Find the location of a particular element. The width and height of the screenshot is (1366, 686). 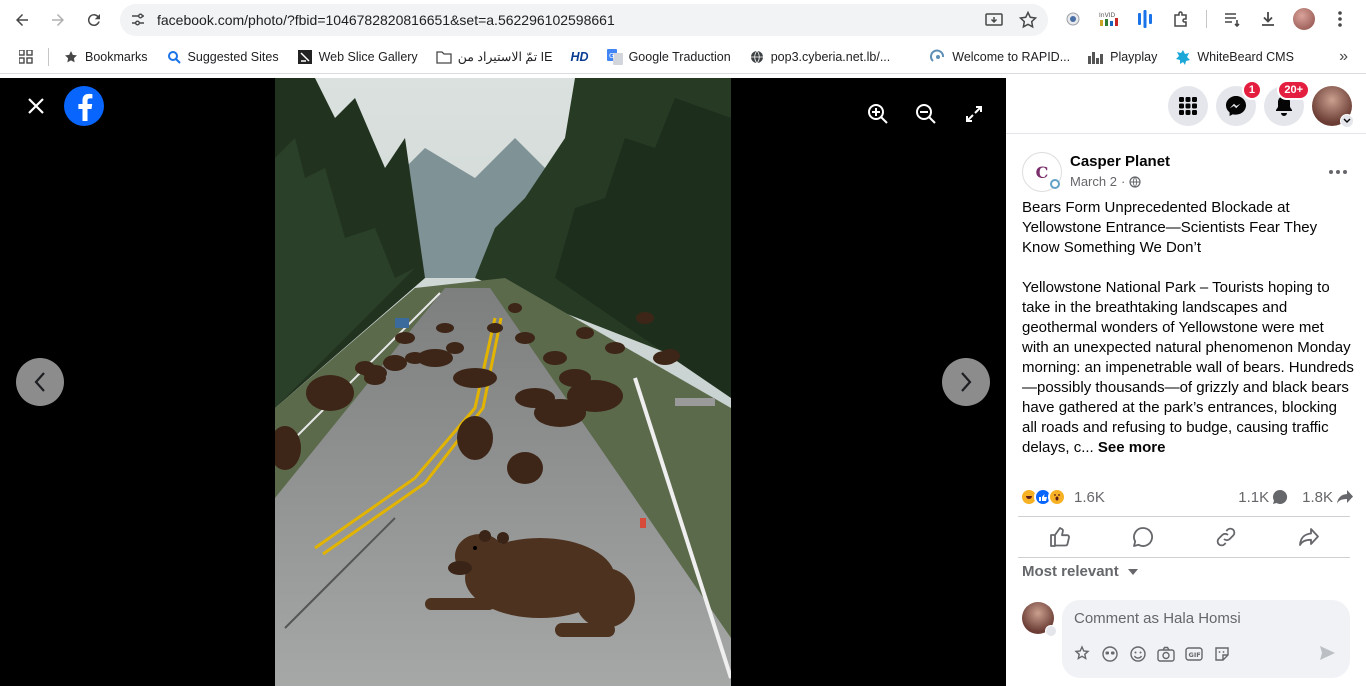

page-name: Casper Planet is located at coordinates (1120, 161).